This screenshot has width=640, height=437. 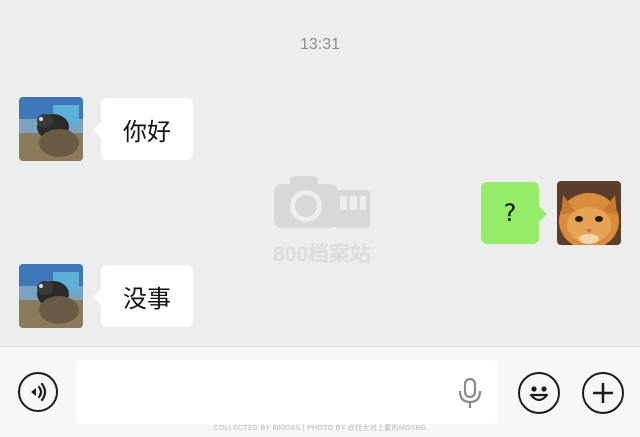 I want to click on message-bubble-outgoing: ?, so click(x=514, y=213).